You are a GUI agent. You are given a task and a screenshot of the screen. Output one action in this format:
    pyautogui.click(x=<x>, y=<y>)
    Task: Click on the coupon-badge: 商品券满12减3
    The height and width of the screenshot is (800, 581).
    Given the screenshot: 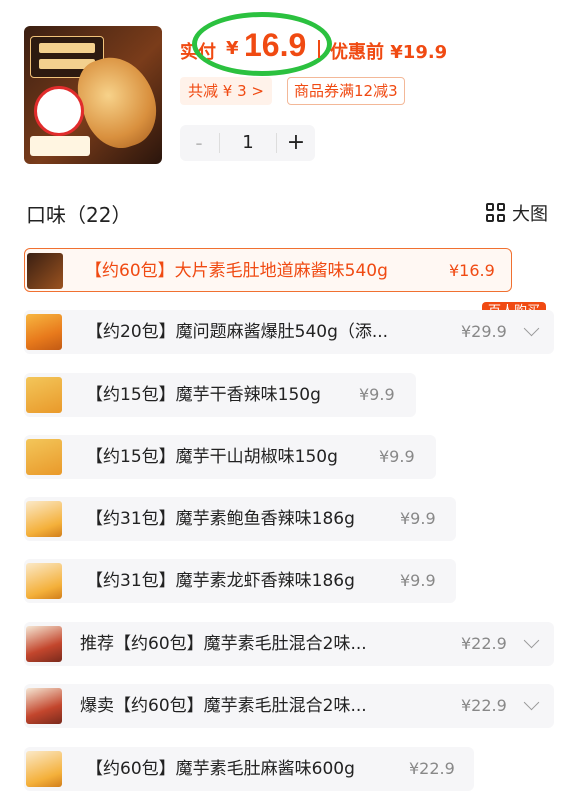 What is the action you would take?
    pyautogui.click(x=346, y=91)
    